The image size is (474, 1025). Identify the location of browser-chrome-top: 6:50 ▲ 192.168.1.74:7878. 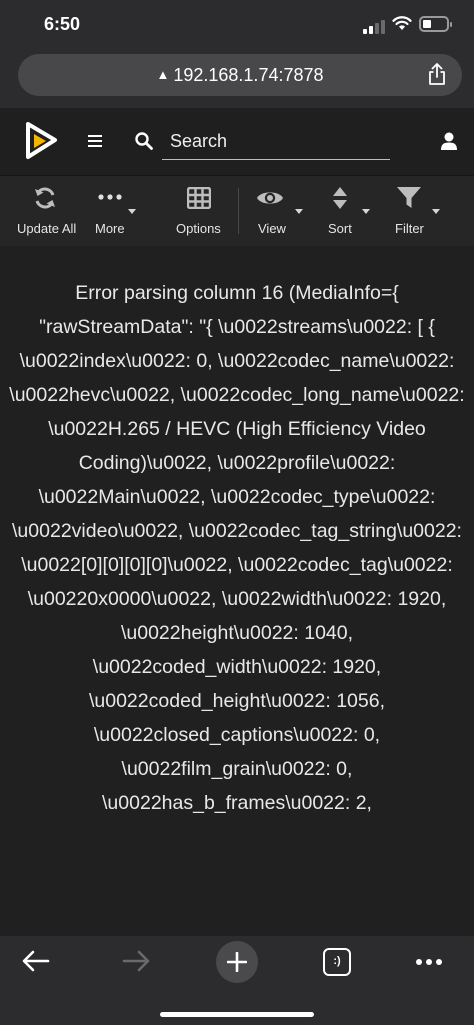
(237, 54).